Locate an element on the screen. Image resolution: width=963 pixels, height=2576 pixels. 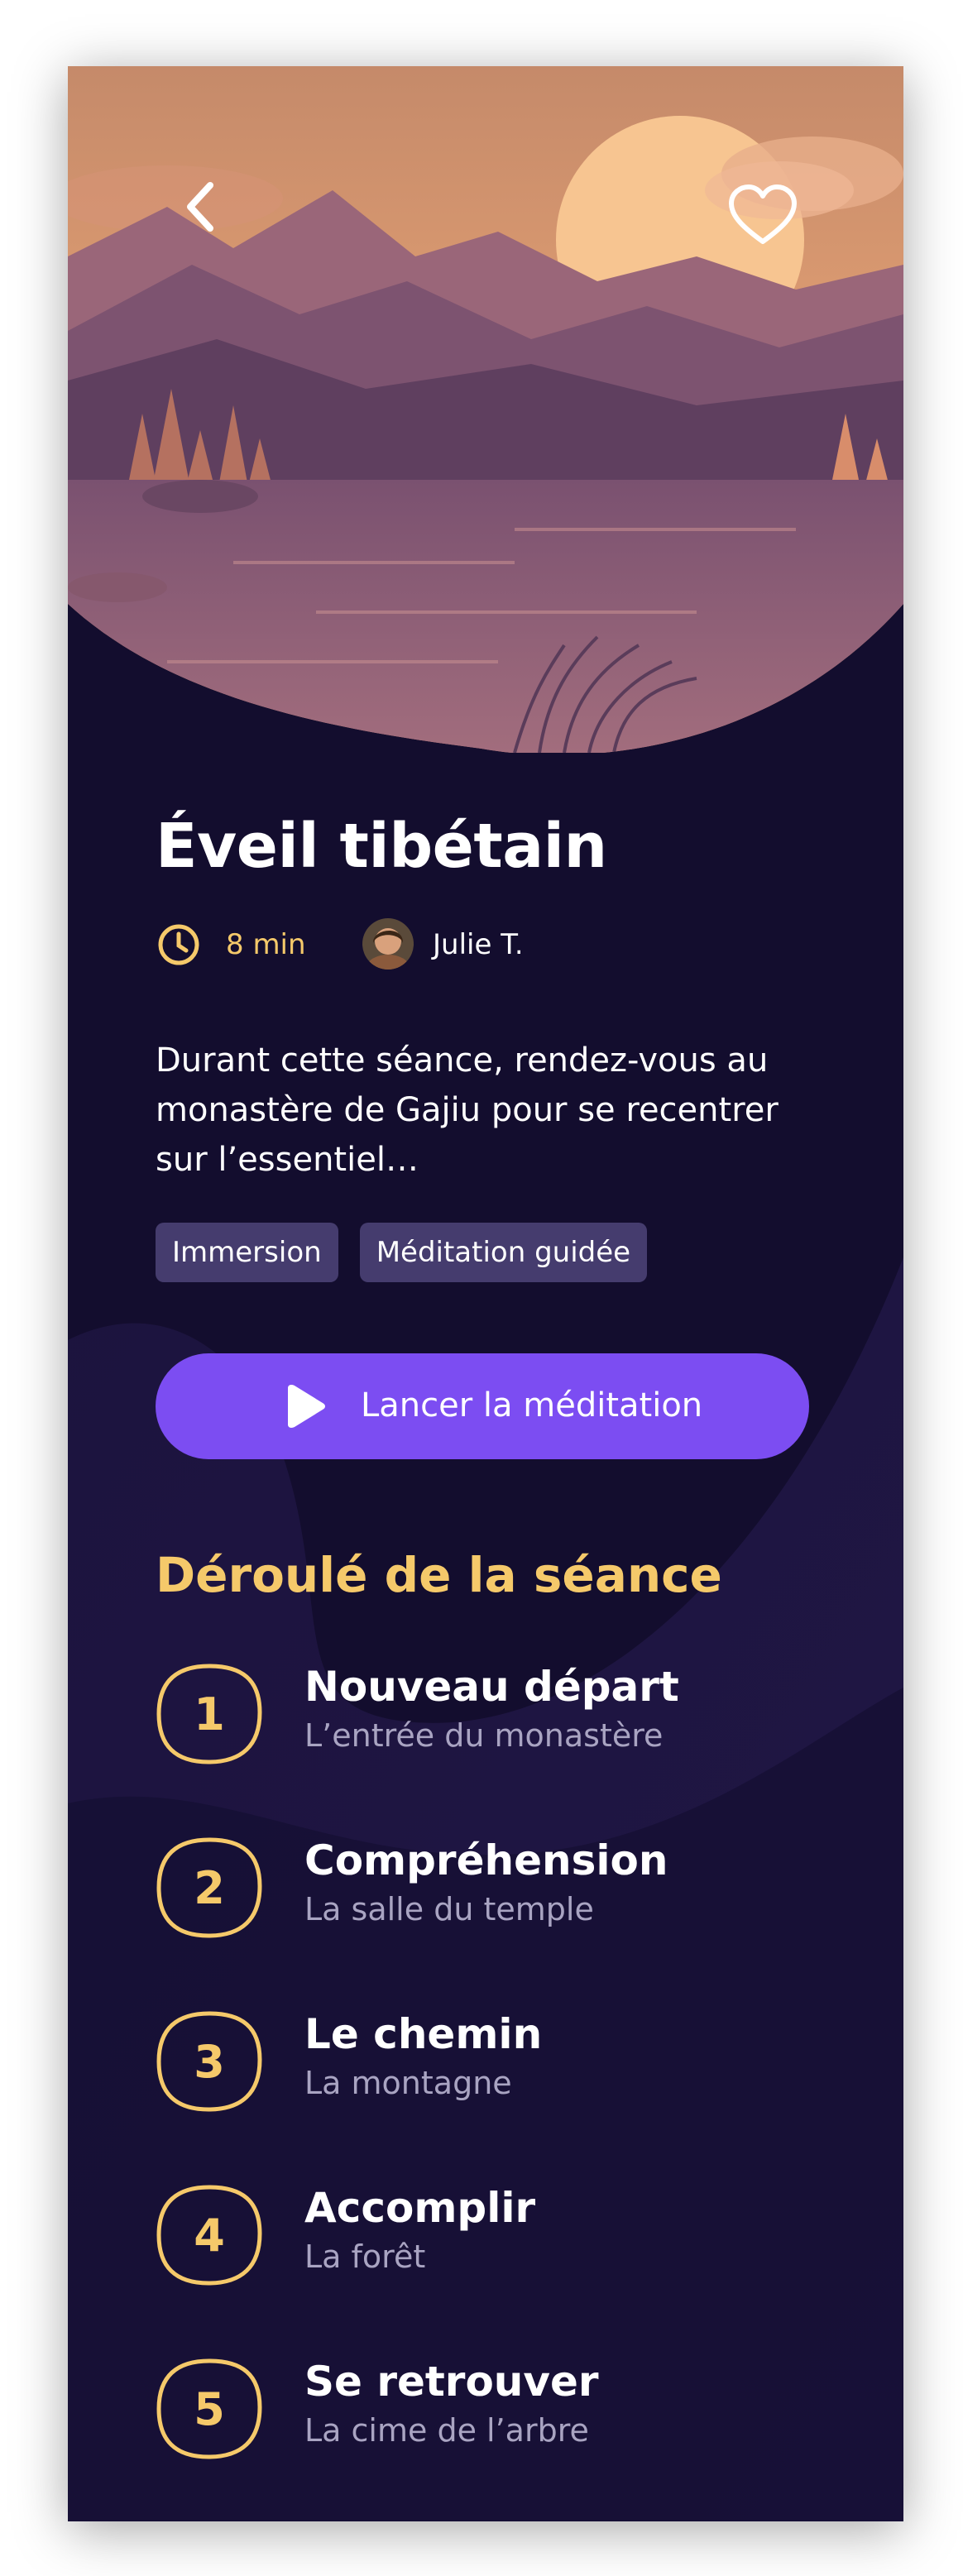
step-number: 3 is located at coordinates (209, 2061).